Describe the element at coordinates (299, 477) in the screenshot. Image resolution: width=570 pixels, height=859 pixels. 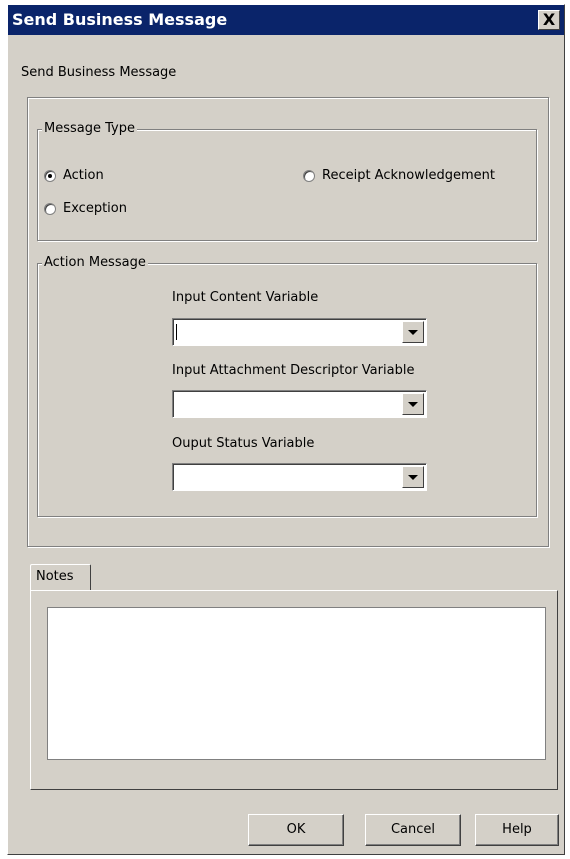
I see `output-status-variable-combo` at that location.